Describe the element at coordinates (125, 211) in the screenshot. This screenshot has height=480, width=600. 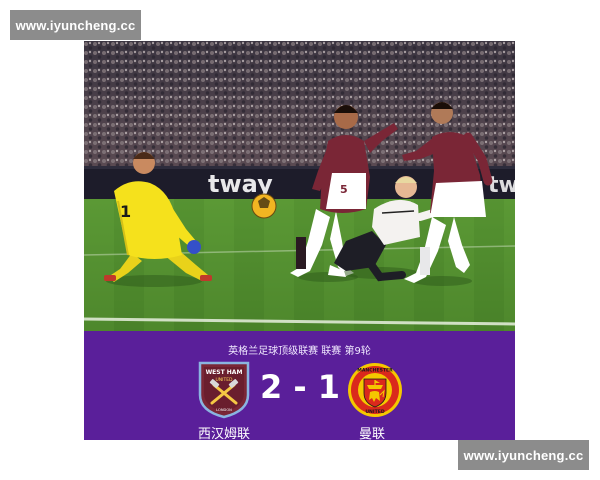
I see `goalkeeper-number: 1` at that location.